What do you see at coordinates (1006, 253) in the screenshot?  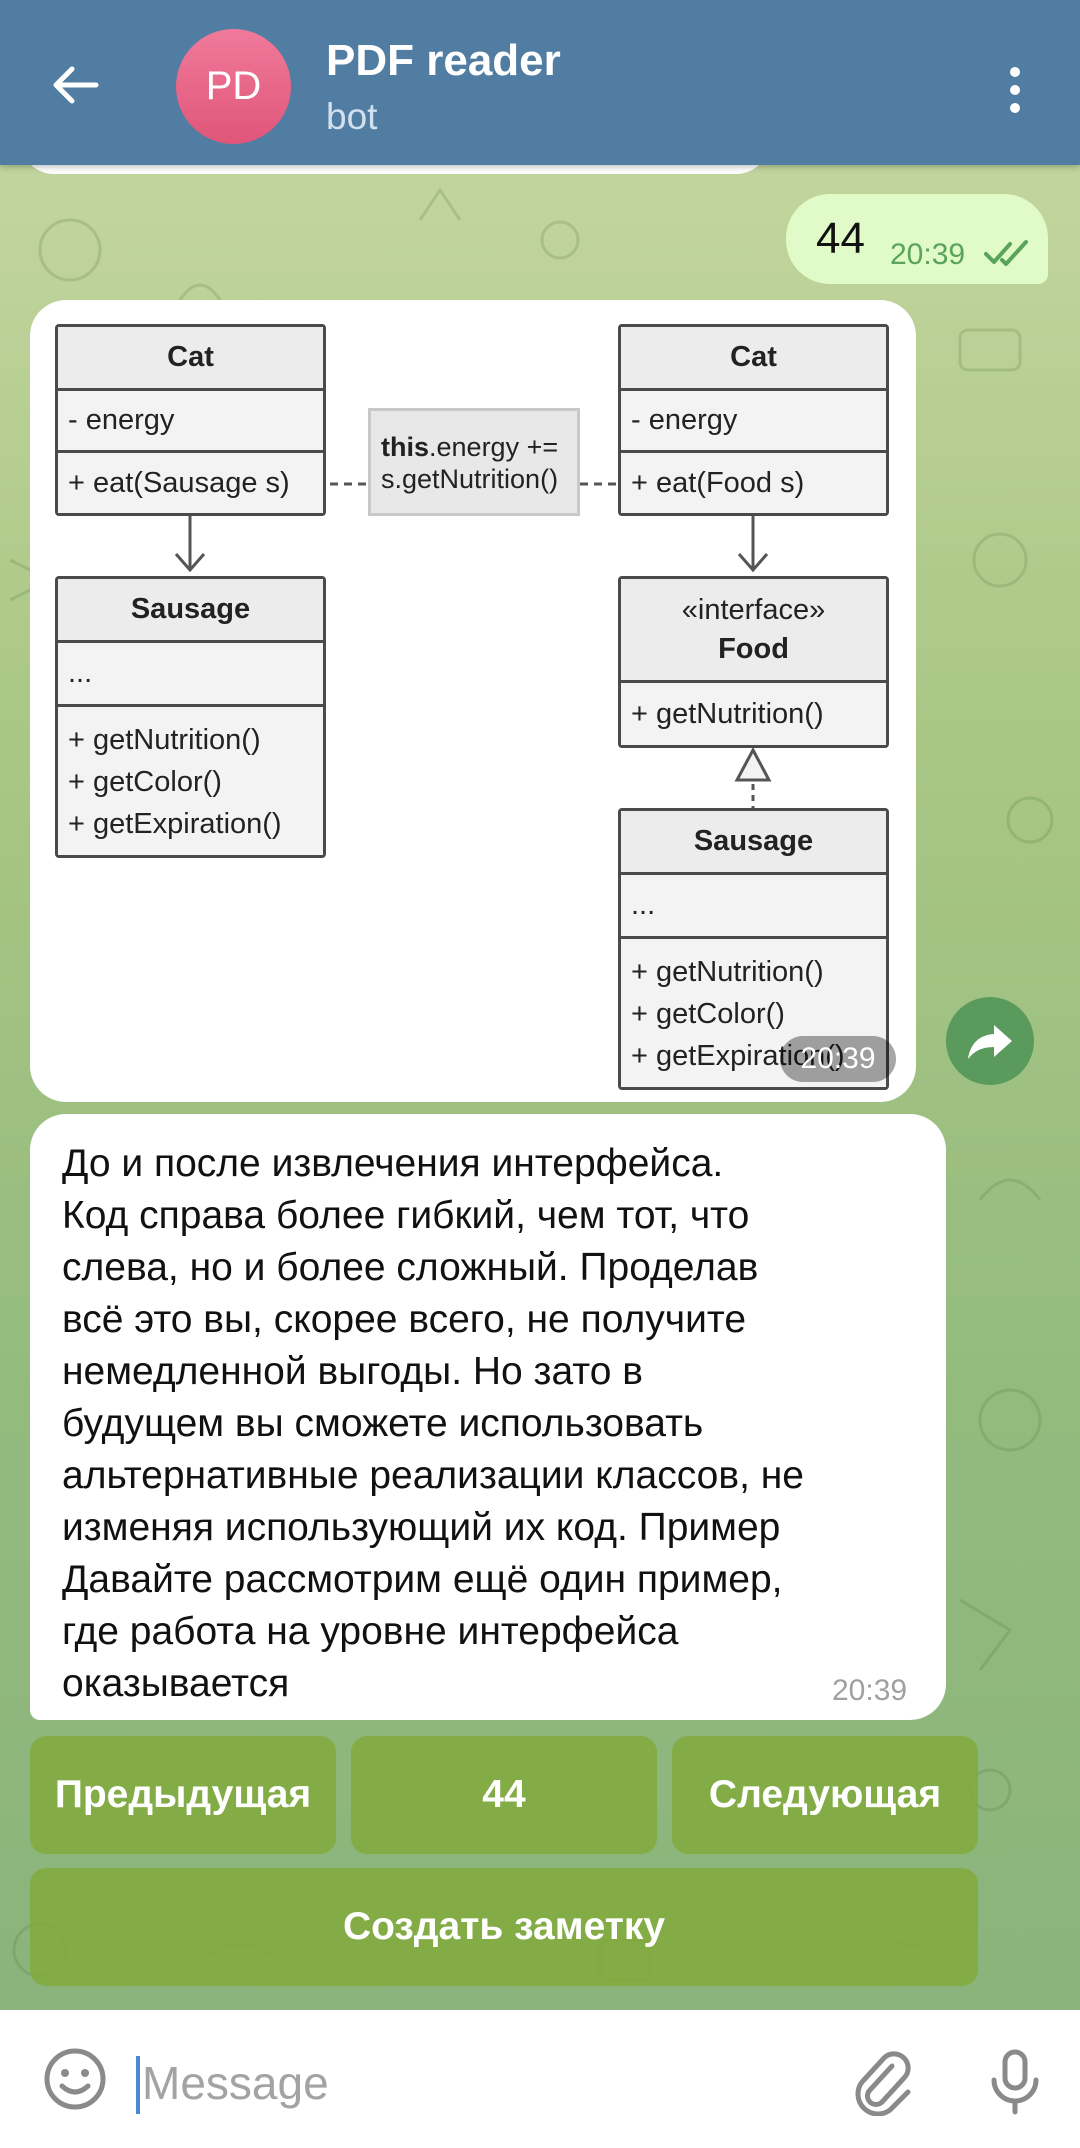 I see `double-check-icon` at bounding box center [1006, 253].